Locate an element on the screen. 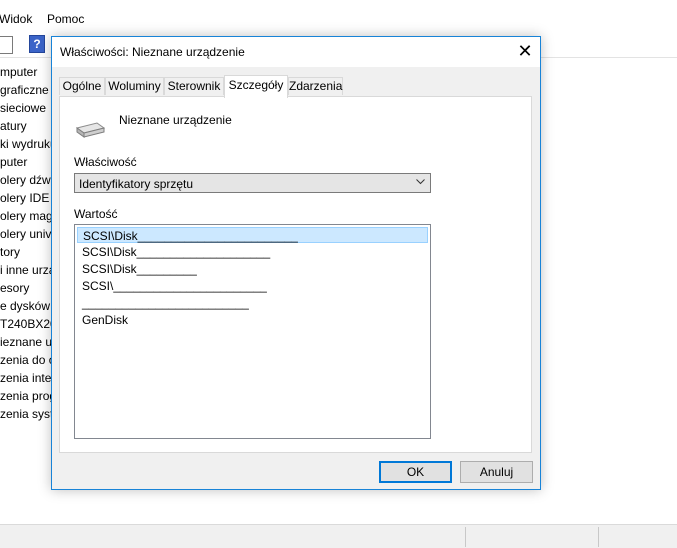  tree-item: graficzne is located at coordinates (24, 90).